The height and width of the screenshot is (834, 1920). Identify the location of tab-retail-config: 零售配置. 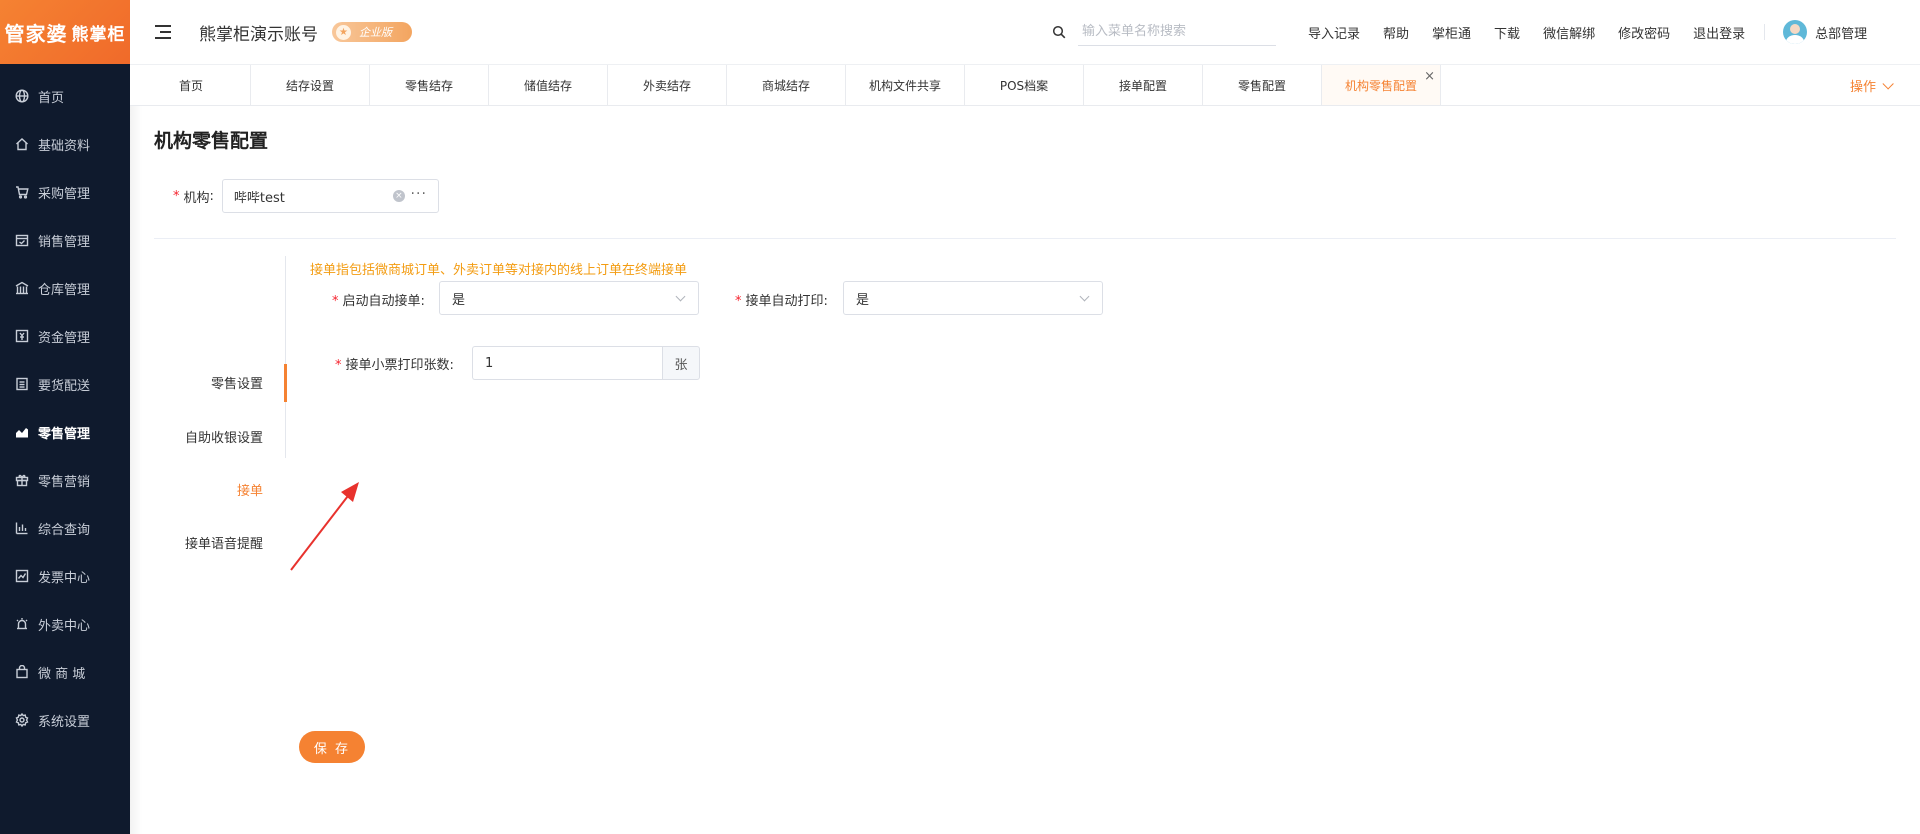
(1262, 85).